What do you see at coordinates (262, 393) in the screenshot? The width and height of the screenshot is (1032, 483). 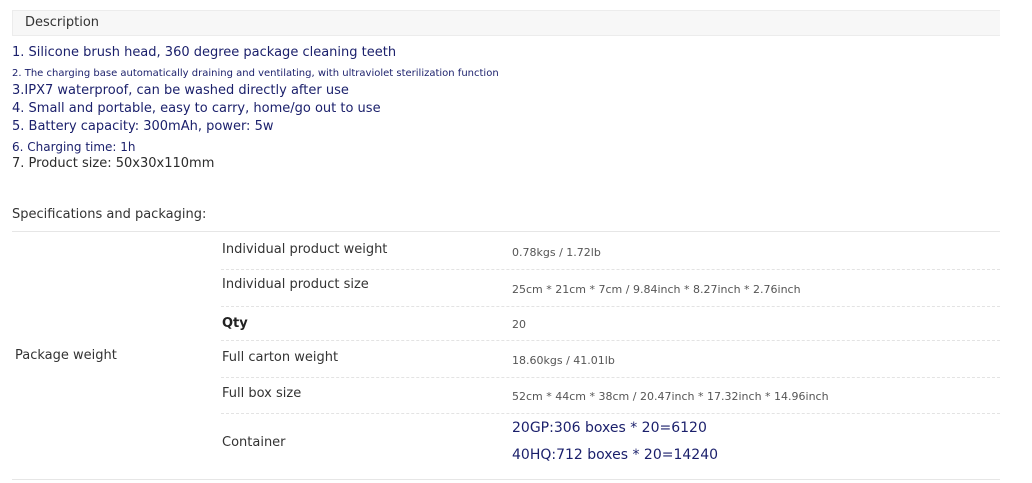 I see `row-key: Full box size` at bounding box center [262, 393].